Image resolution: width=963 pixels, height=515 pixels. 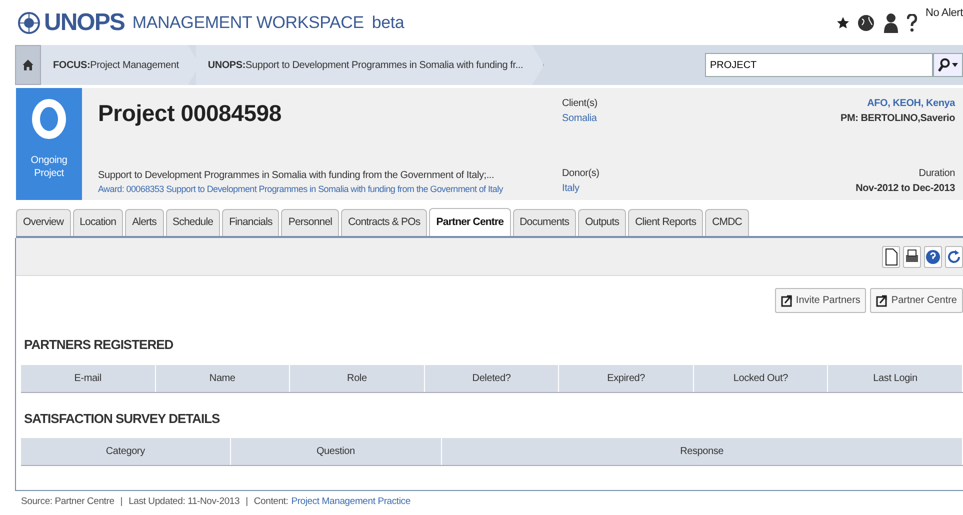 What do you see at coordinates (248, 23) in the screenshot?
I see `app-title: MANAGEMENT WORKSPACE` at bounding box center [248, 23].